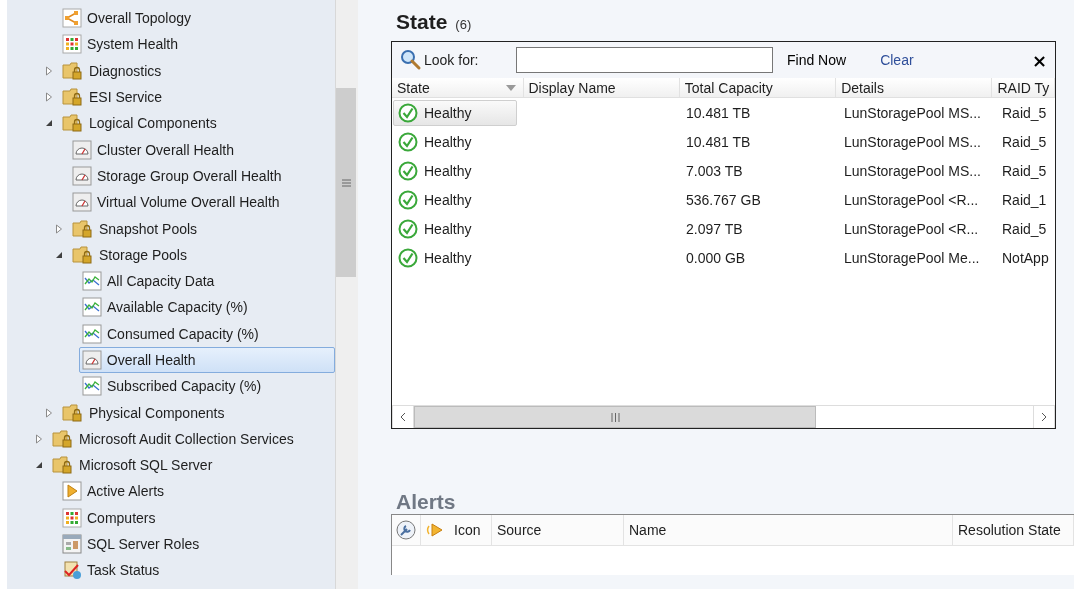  What do you see at coordinates (714, 228) in the screenshot?
I see `table-cell: 2.097 TB` at bounding box center [714, 228].